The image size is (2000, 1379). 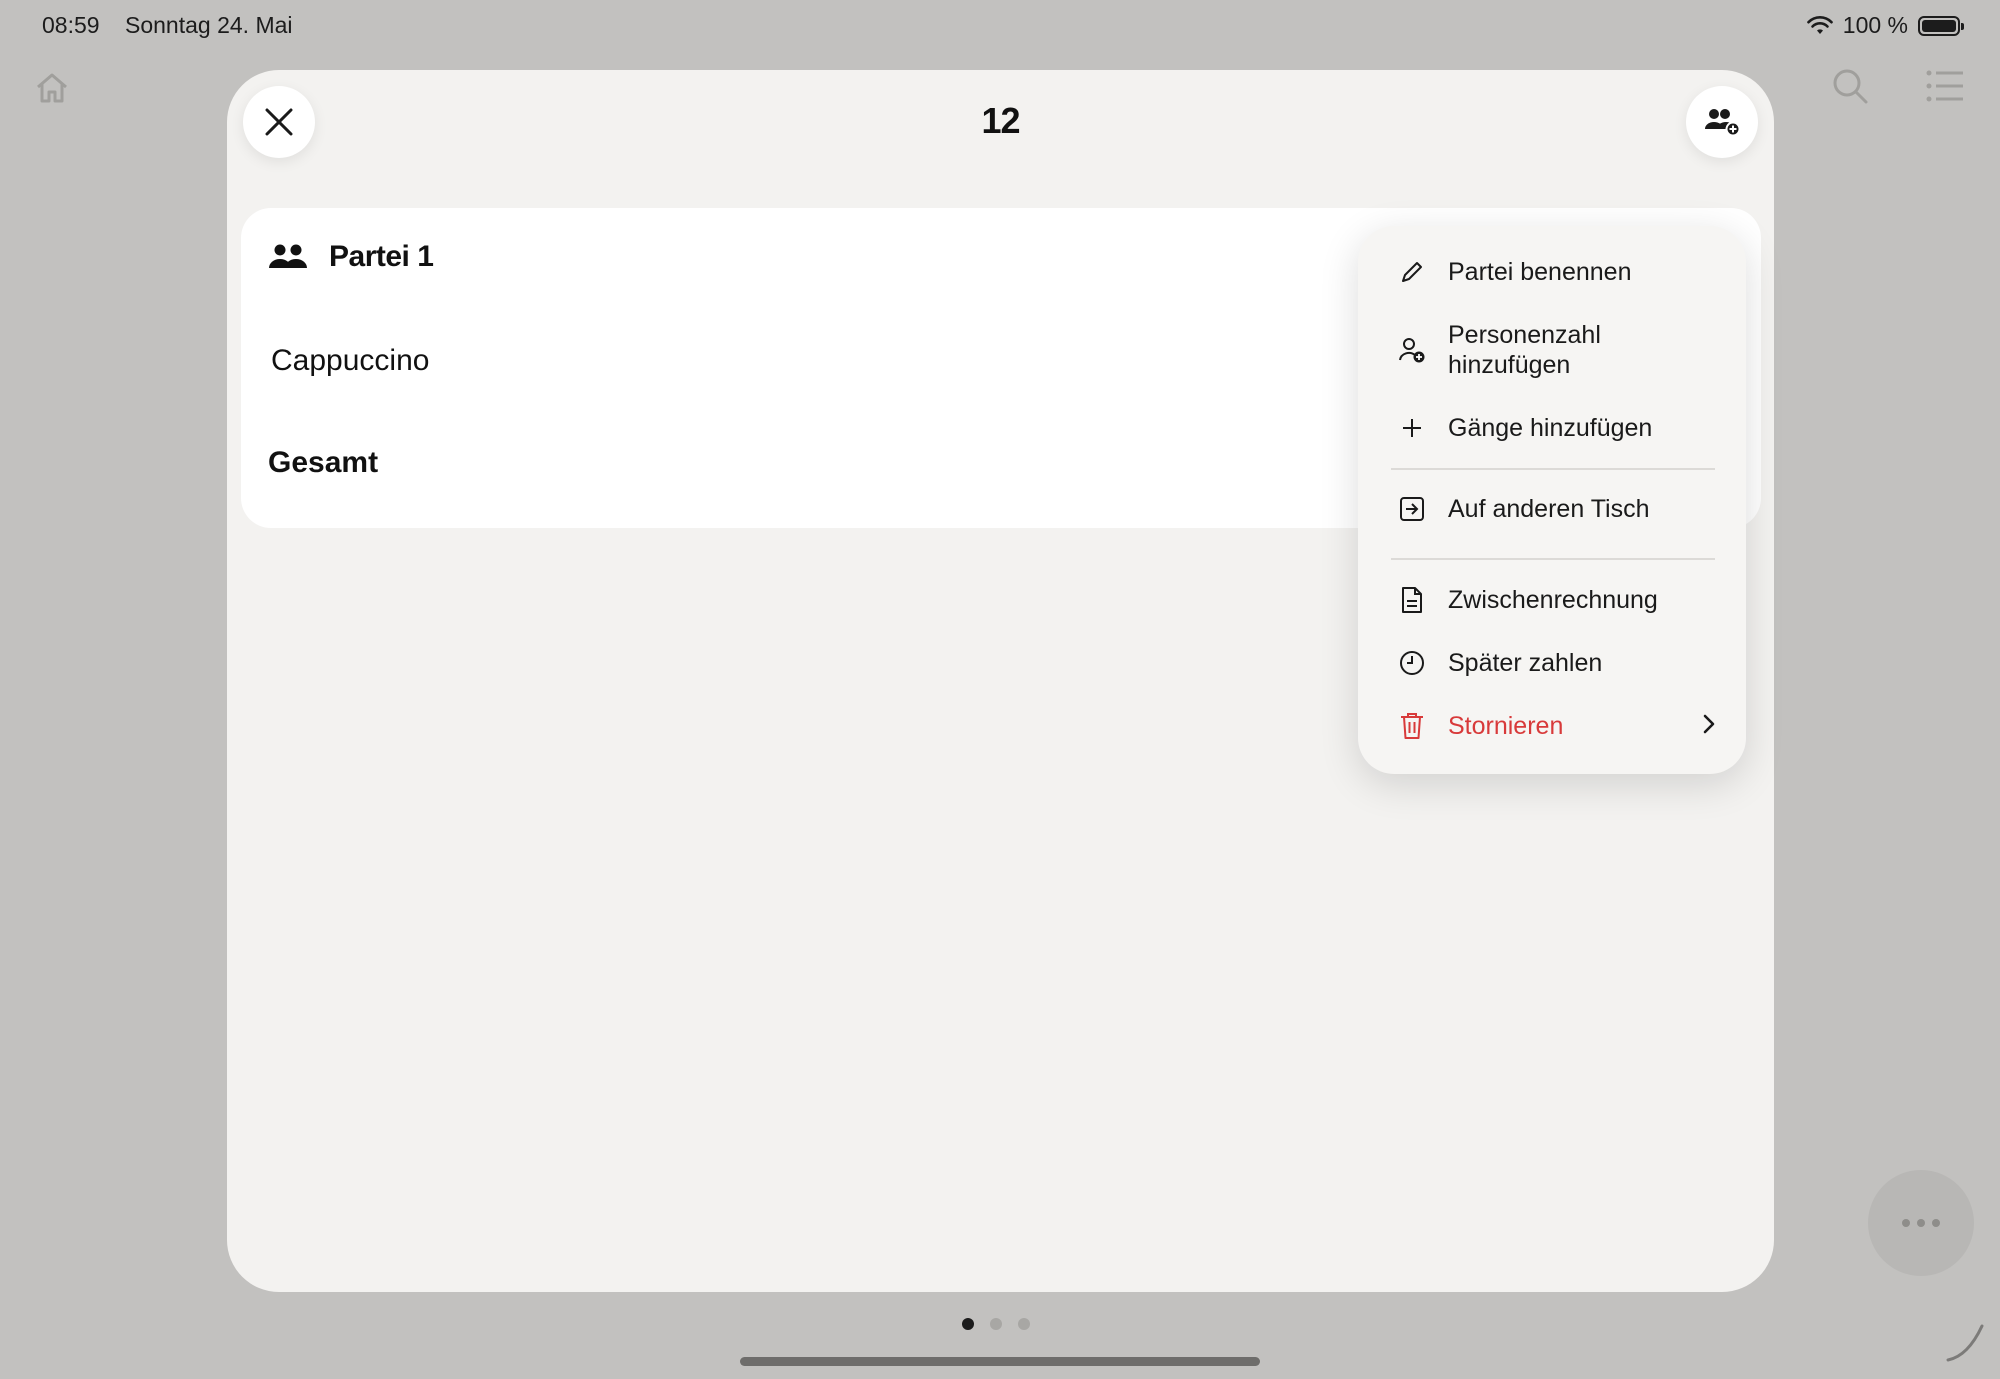 I want to click on add-group-icon, so click(x=1723, y=123).